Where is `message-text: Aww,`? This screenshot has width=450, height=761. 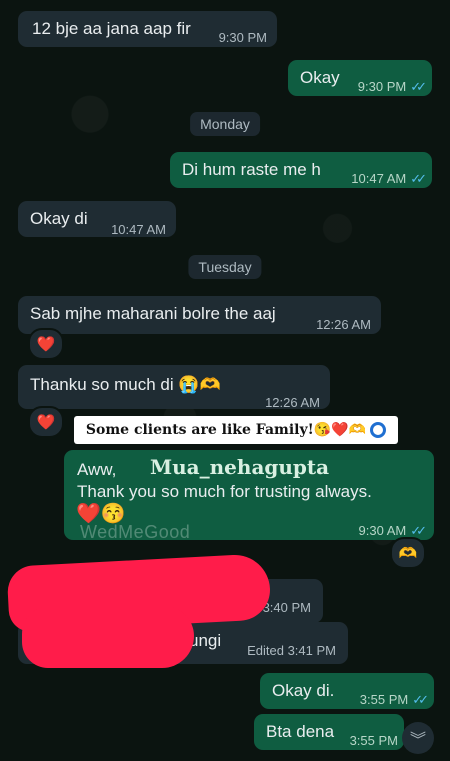
message-text: Aww, is located at coordinates (97, 469).